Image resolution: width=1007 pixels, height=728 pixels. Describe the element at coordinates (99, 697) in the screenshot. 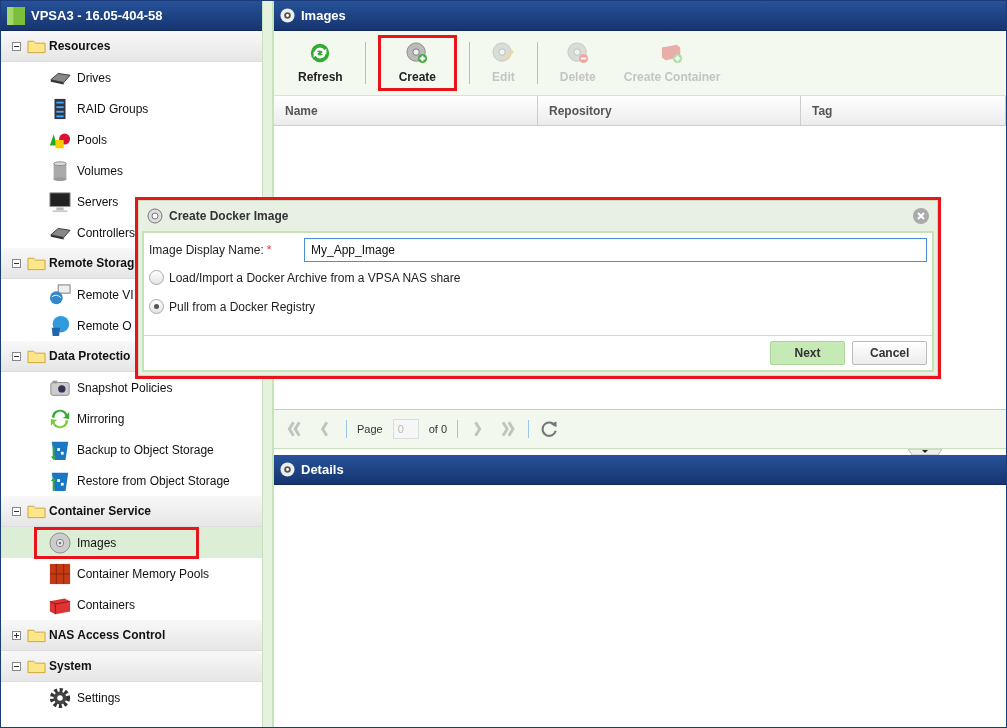

I see `item-label: Settings` at that location.